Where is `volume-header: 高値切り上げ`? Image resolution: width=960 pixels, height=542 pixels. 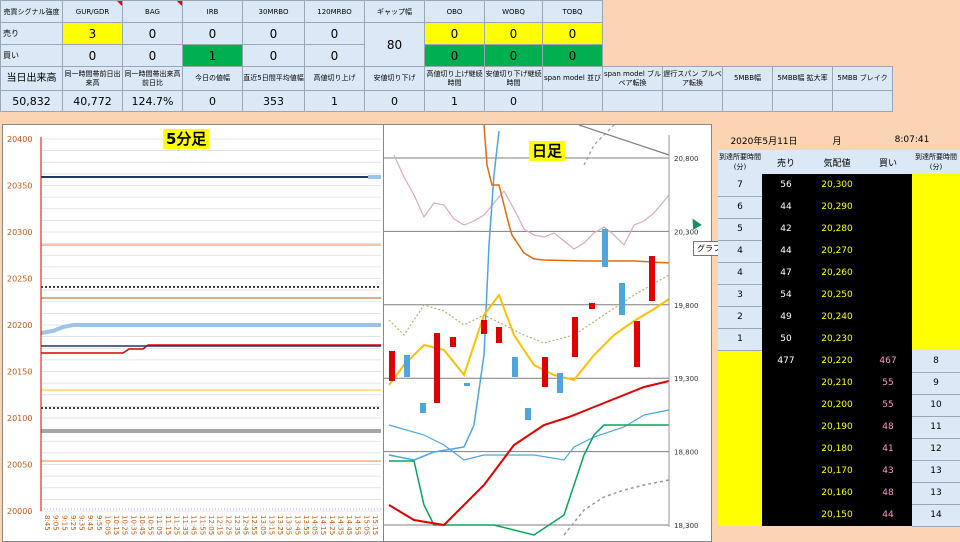
volume-header: 高値切り上げ is located at coordinates (334, 78).